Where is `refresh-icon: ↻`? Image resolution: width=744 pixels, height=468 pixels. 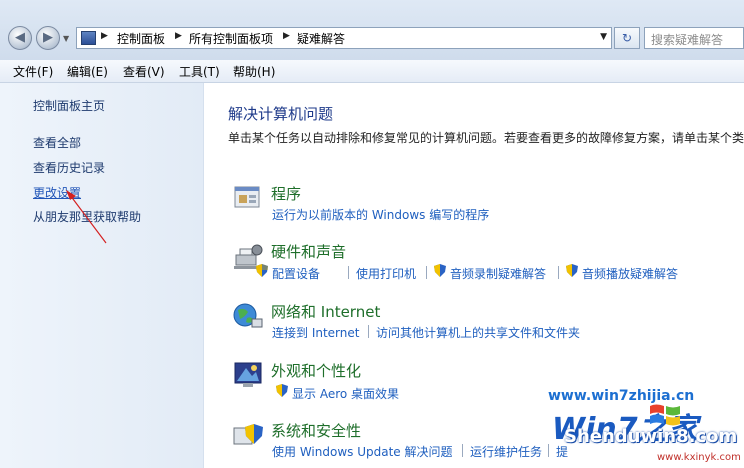 refresh-icon: ↻ is located at coordinates (627, 38).